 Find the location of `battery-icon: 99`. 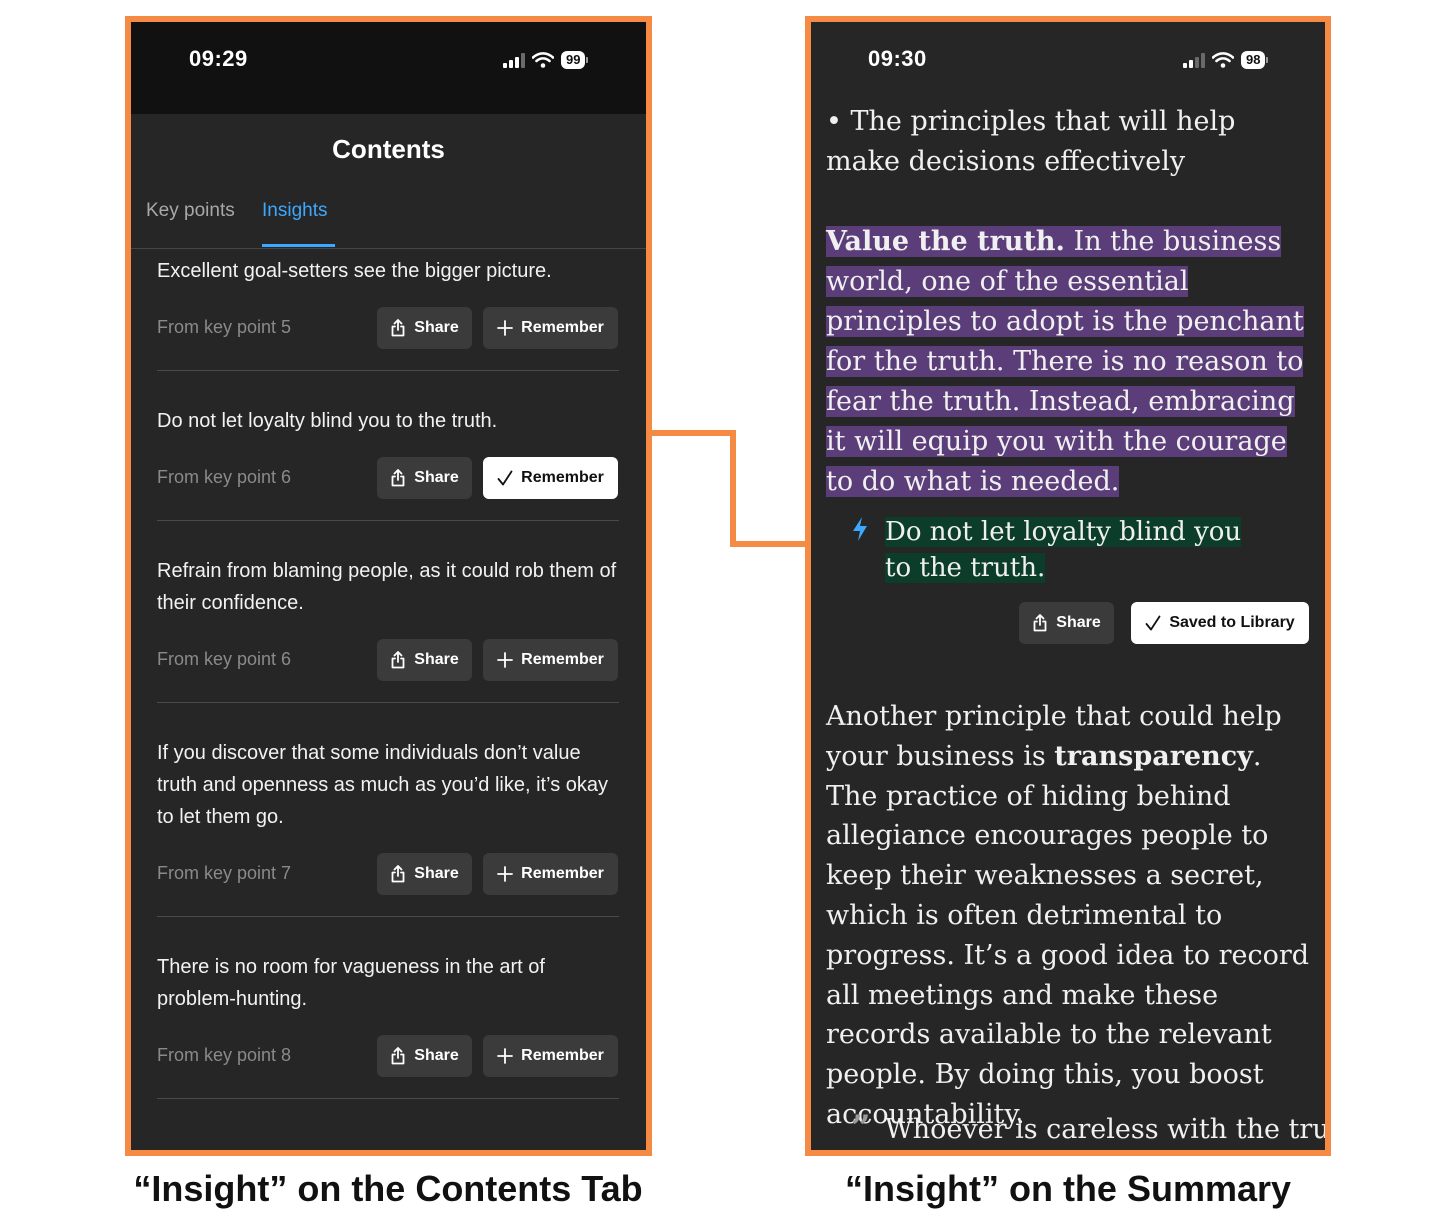

battery-icon: 99 is located at coordinates (575, 60).